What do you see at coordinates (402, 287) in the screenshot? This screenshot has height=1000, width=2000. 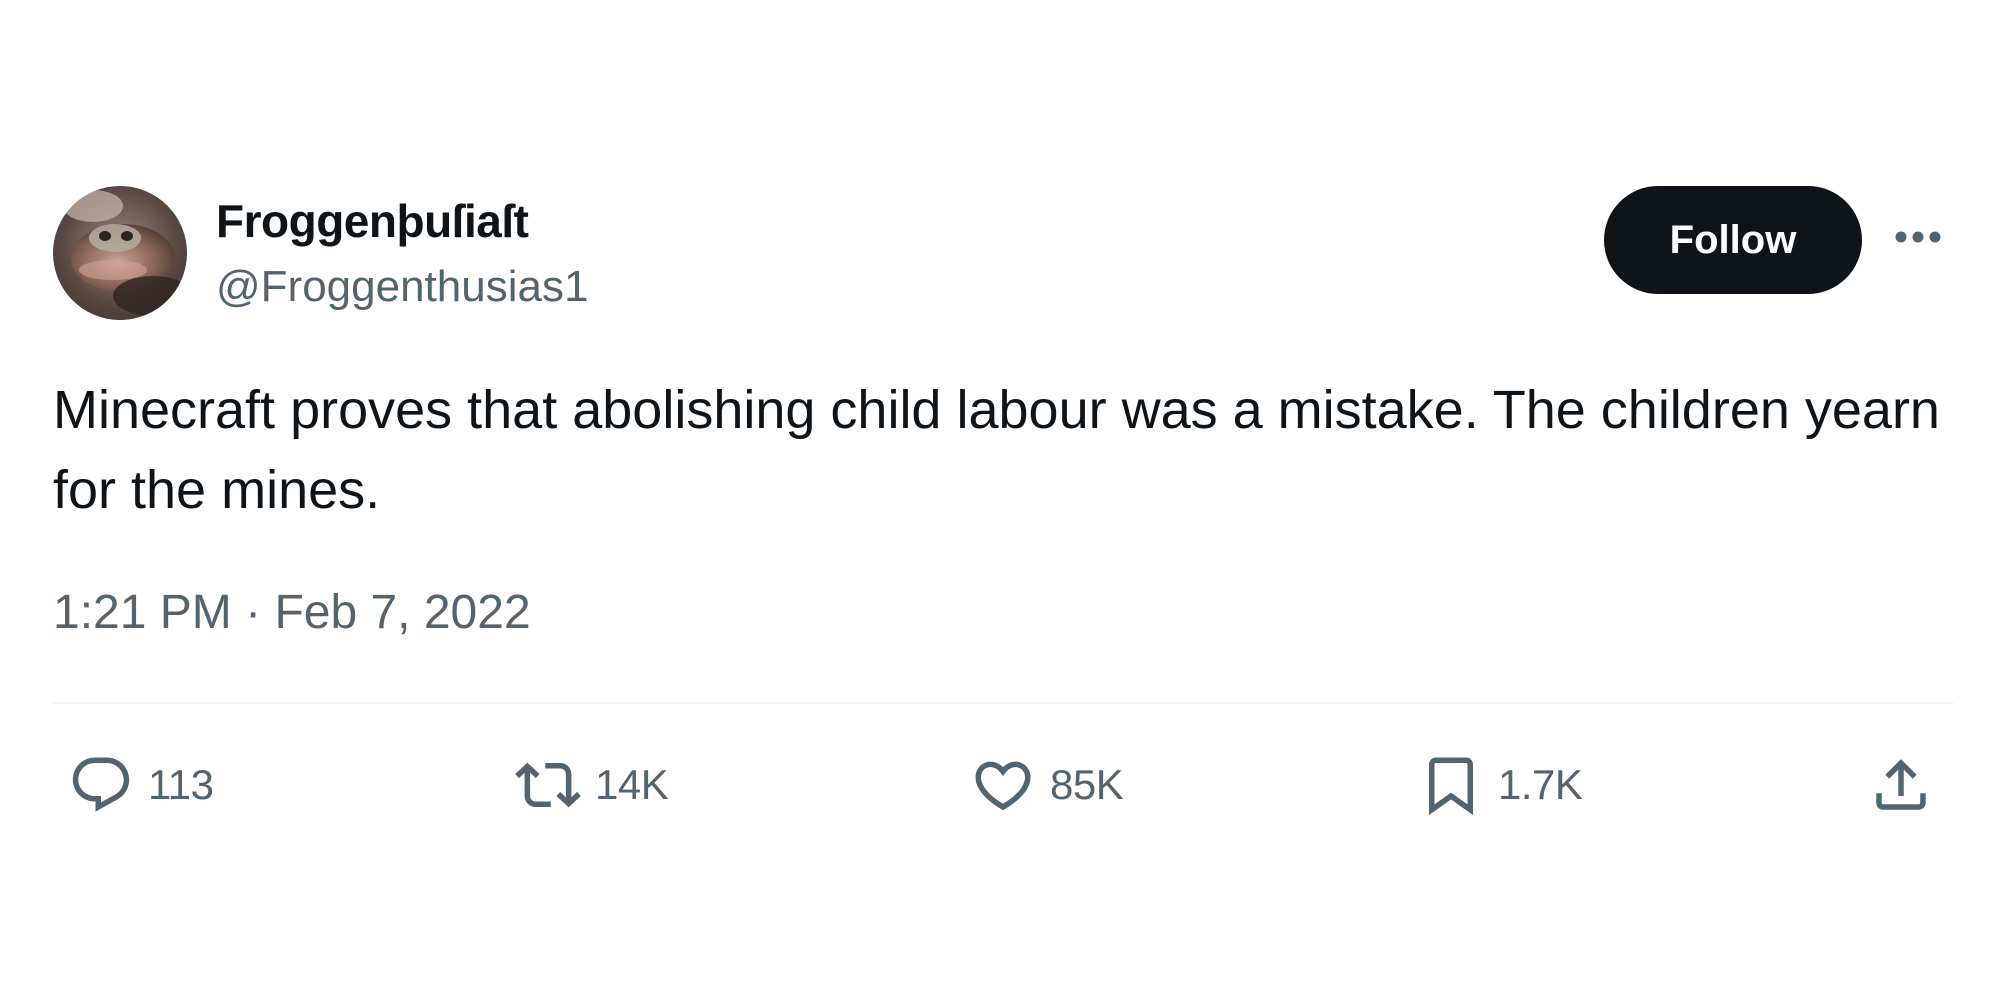 I see `author-handle: @Froggenthusias1` at bounding box center [402, 287].